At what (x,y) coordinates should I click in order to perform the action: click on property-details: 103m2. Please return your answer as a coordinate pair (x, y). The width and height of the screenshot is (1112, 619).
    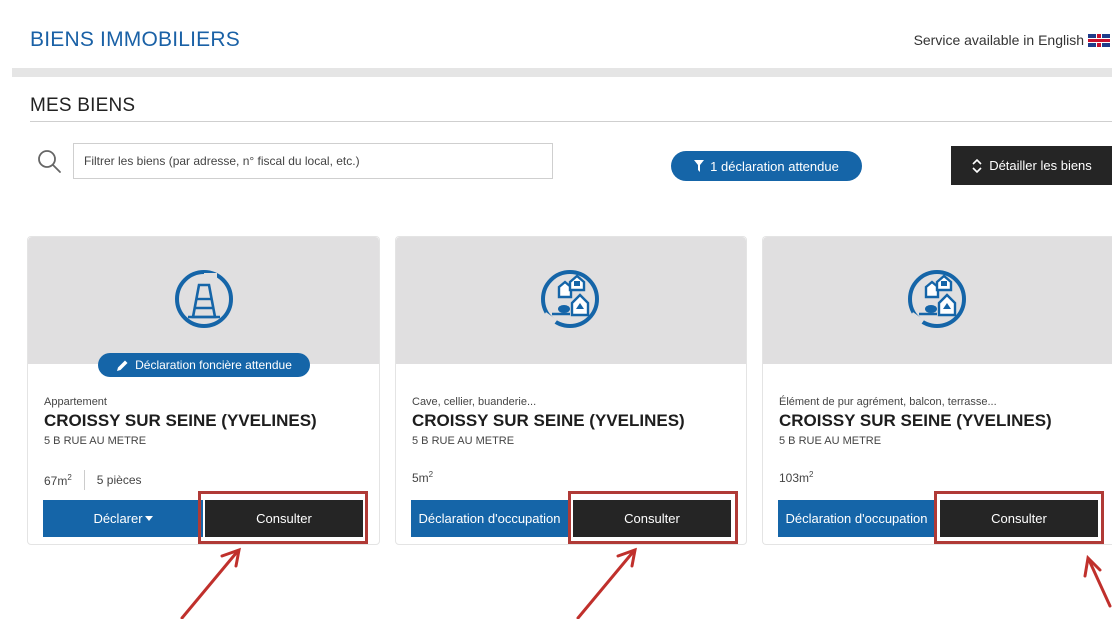
    Looking at the image, I should click on (796, 477).